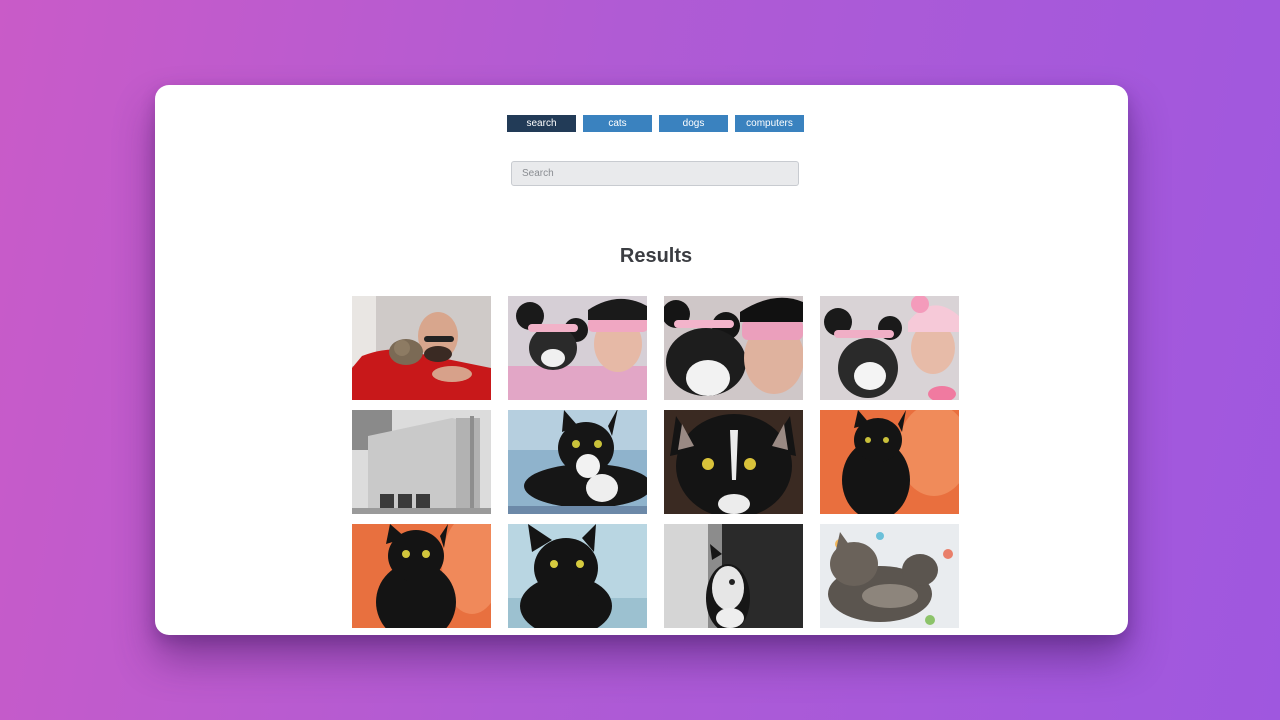 This screenshot has height=720, width=1280. I want to click on tab-computers: computers, so click(769, 123).